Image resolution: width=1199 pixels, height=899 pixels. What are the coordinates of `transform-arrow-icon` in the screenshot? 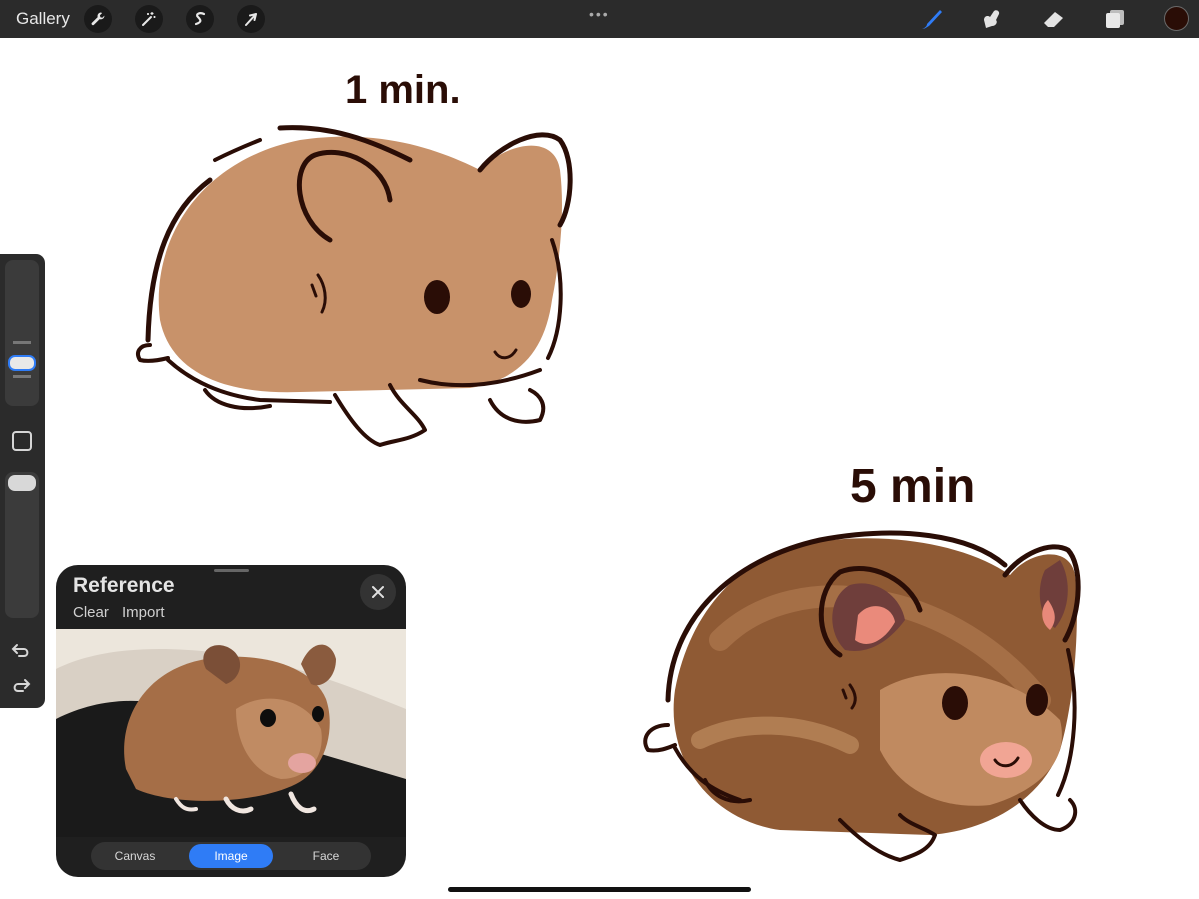 It's located at (251, 19).